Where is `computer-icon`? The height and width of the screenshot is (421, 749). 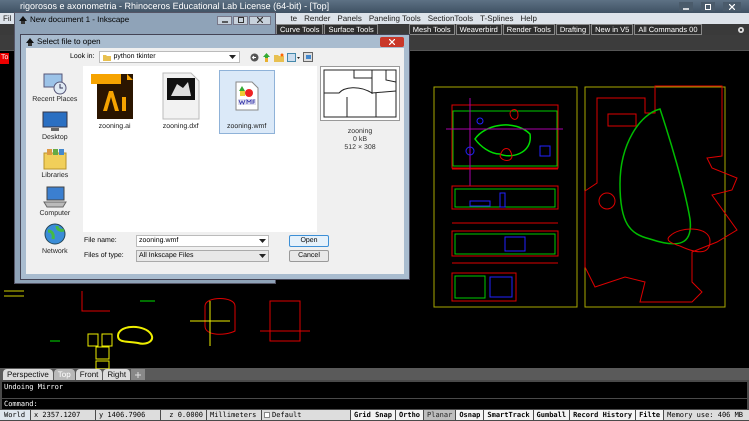
computer-icon is located at coordinates (55, 197).